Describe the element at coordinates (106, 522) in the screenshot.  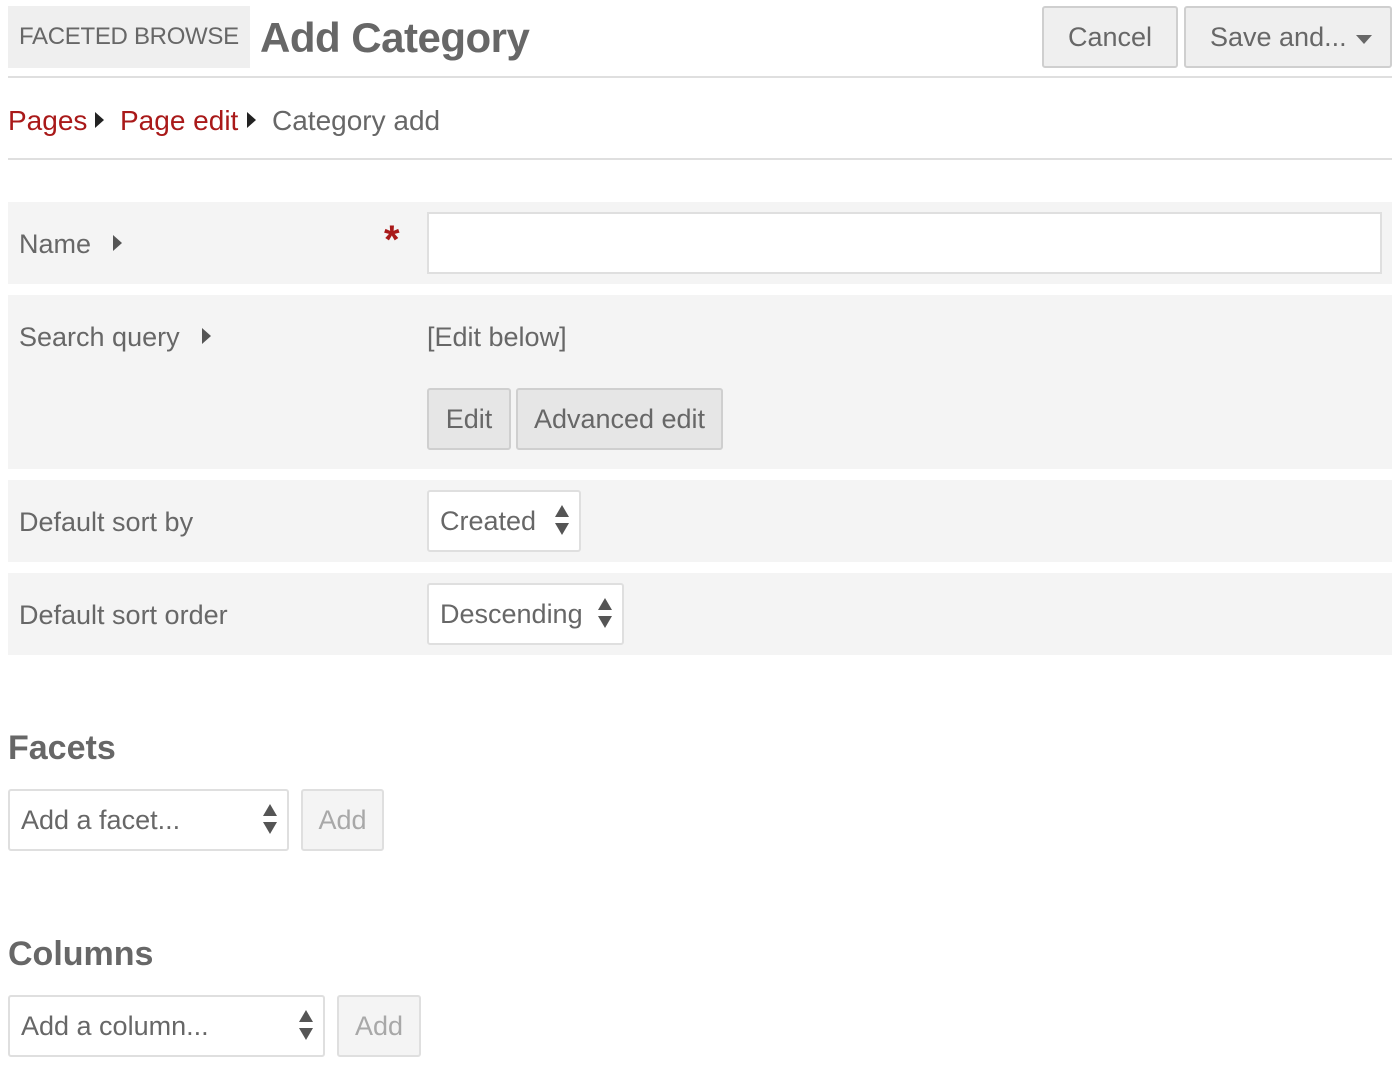
I see `field-label-default-sort-by: Default sort by` at that location.